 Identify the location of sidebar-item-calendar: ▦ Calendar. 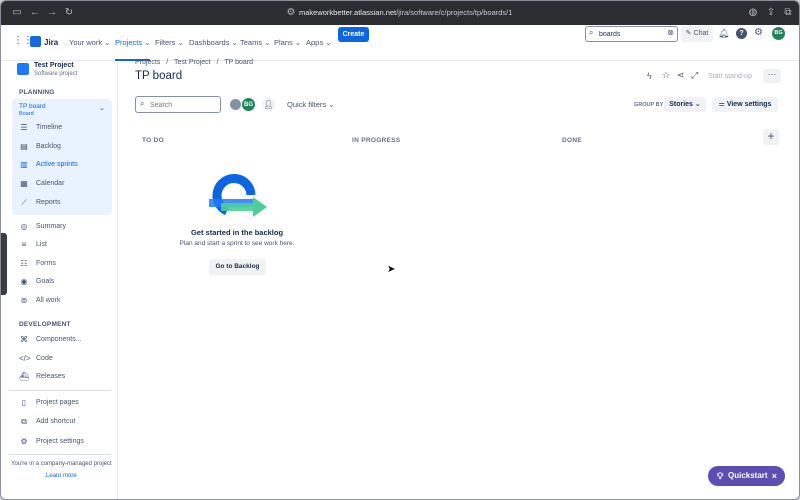
(62, 184).